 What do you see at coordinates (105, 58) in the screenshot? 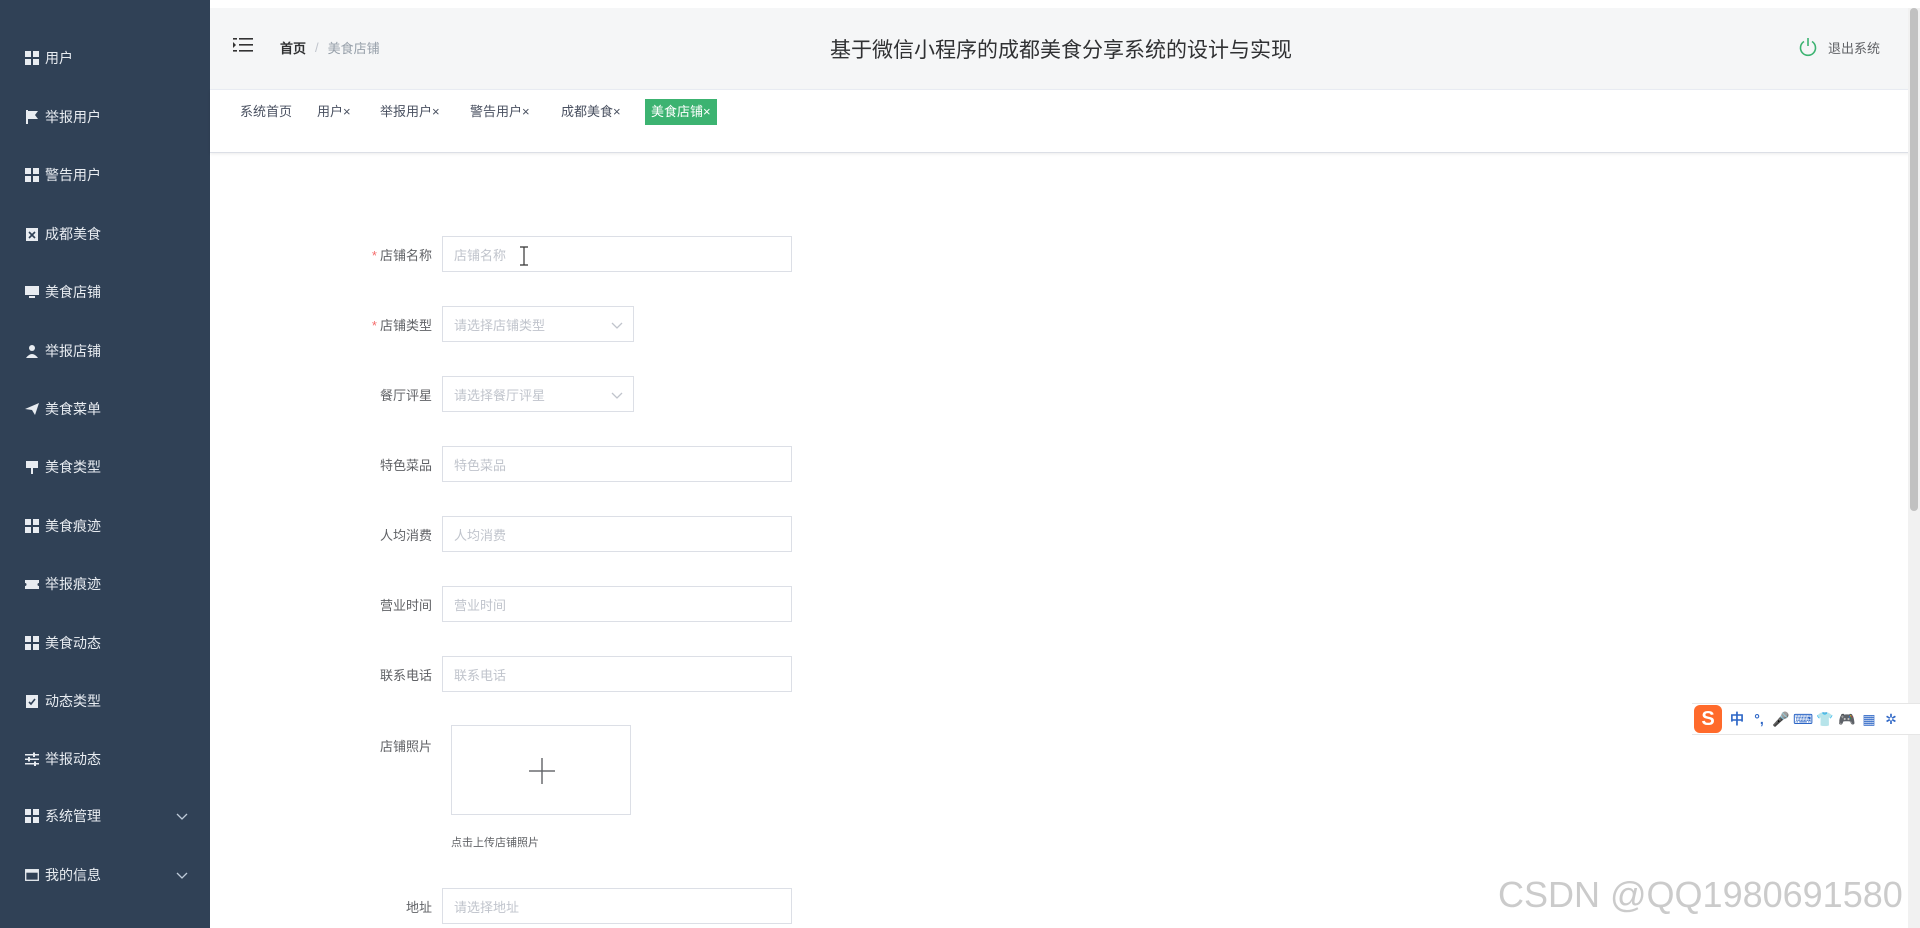
I see `sidebar-item-users: 用户` at bounding box center [105, 58].